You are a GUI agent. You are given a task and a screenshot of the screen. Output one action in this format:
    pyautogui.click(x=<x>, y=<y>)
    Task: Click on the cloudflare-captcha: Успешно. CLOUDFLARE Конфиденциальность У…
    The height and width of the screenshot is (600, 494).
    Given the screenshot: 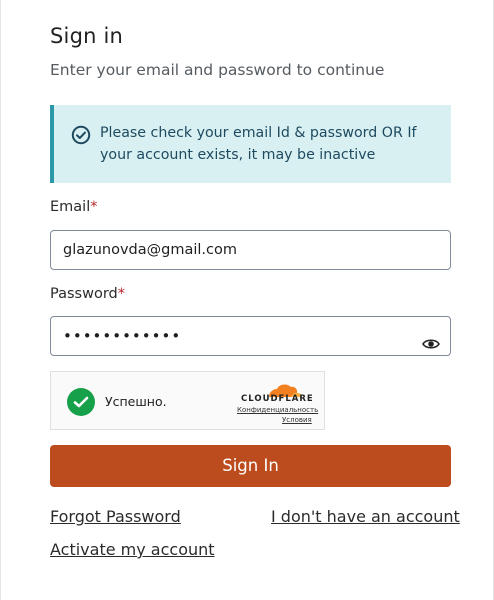 What is the action you would take?
    pyautogui.click(x=187, y=400)
    